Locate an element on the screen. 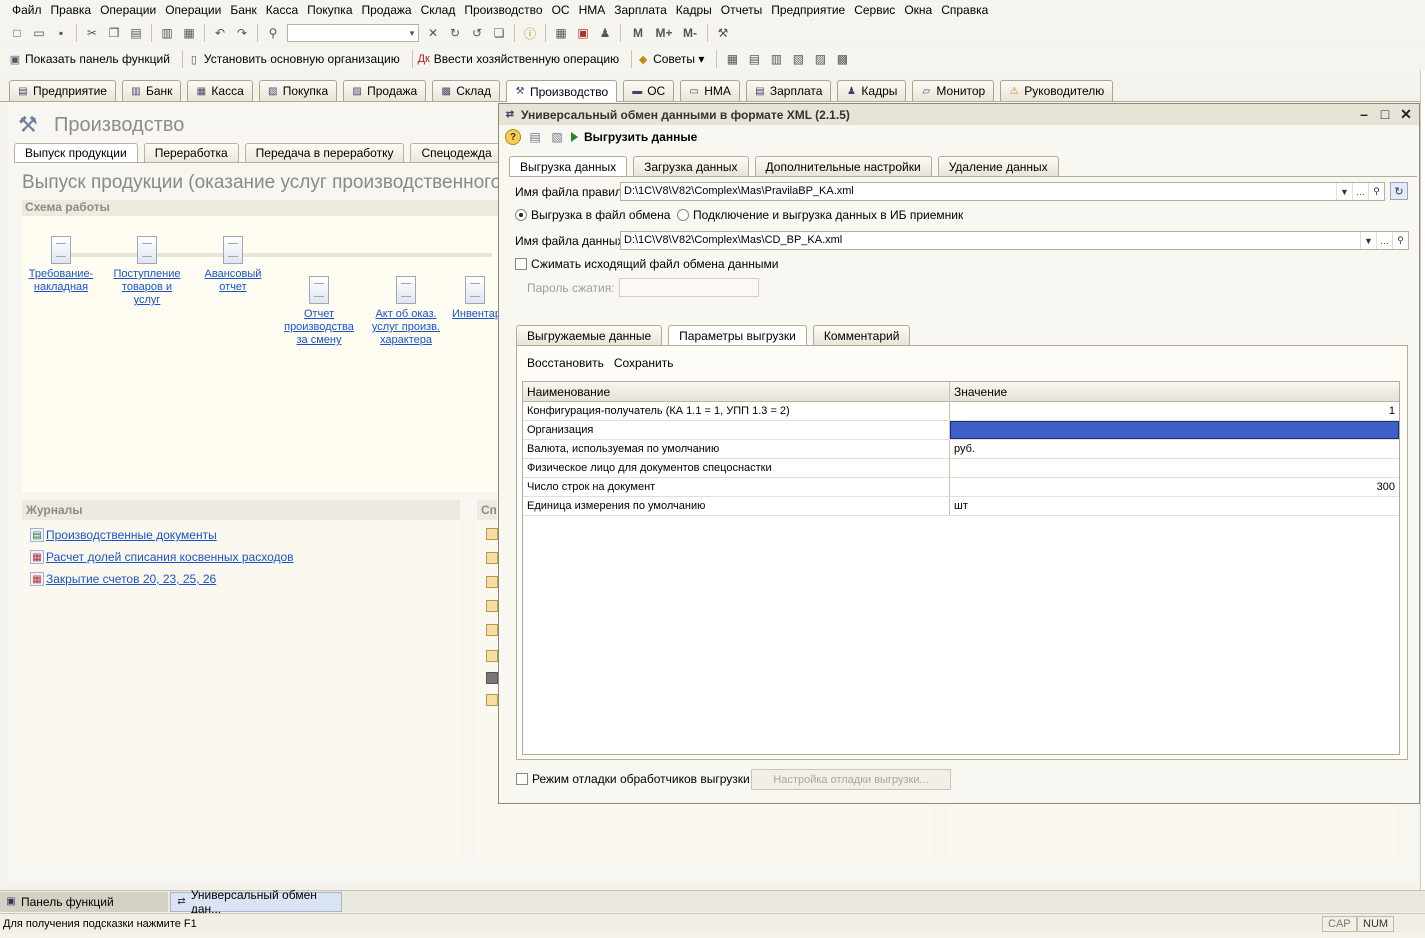 This screenshot has width=1425, height=938. clear-search-icon: ✕ is located at coordinates (433, 33).